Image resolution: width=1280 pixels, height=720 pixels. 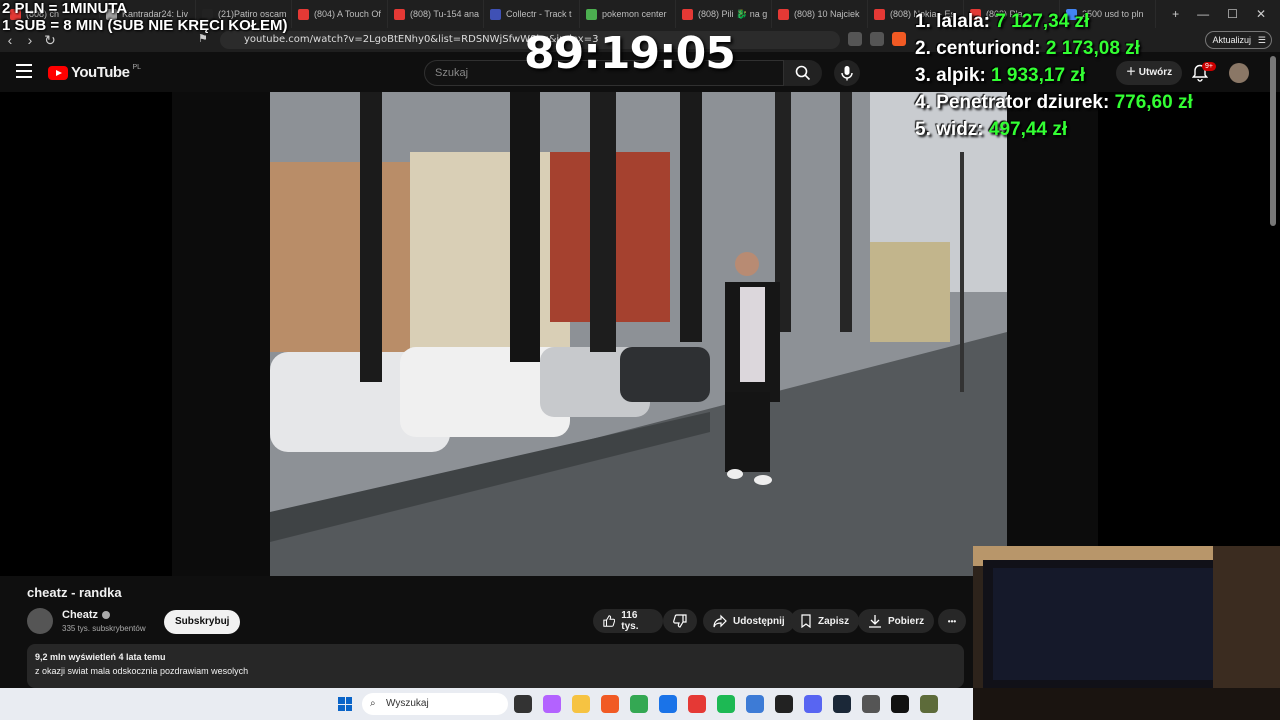 I want to click on maximize-button: ☐, so click(x=1232, y=14).